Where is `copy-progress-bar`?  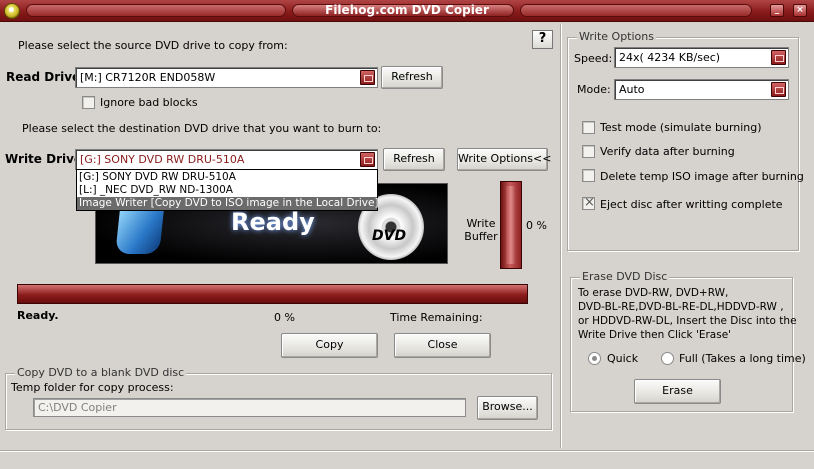 copy-progress-bar is located at coordinates (272, 294).